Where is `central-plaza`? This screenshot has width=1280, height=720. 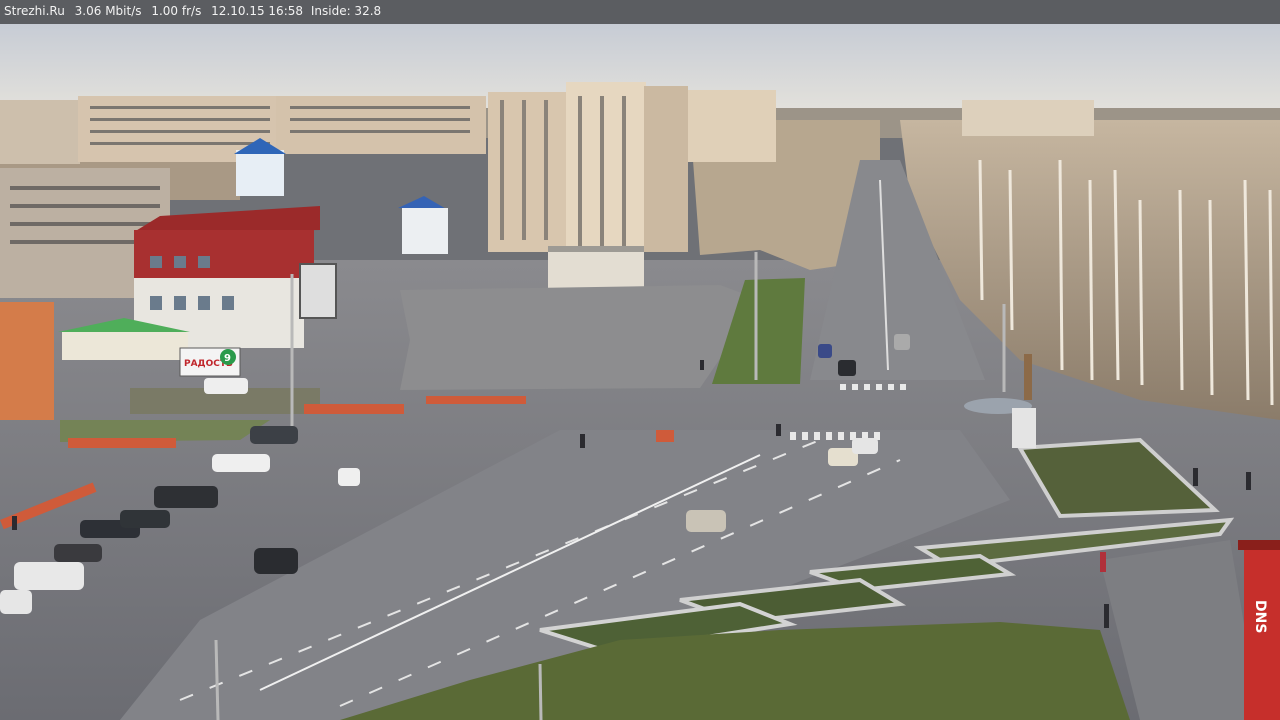 central-plaza is located at coordinates (580, 337).